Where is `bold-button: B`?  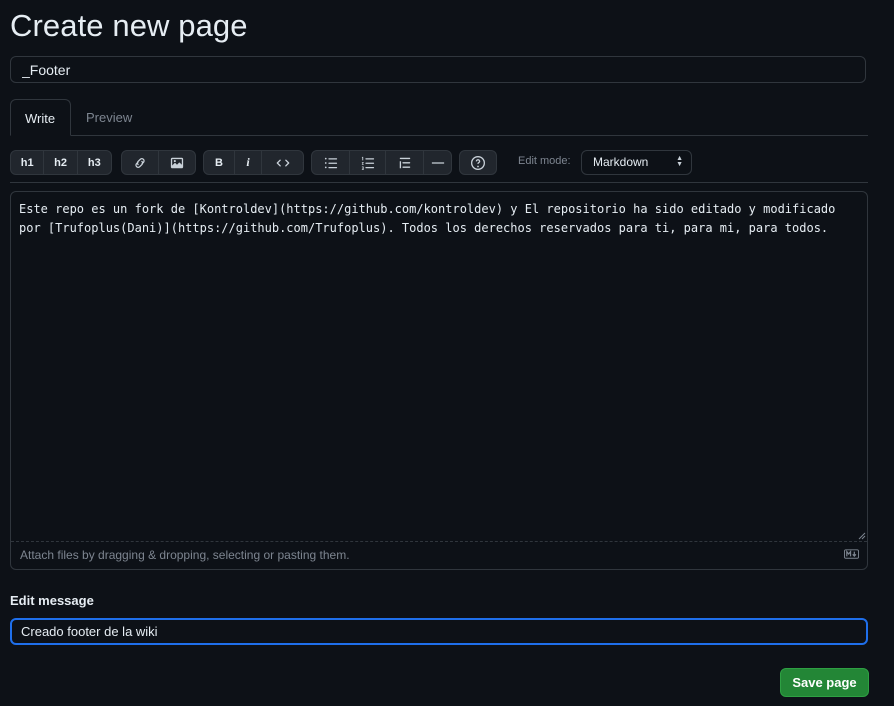 bold-button: B is located at coordinates (219, 162).